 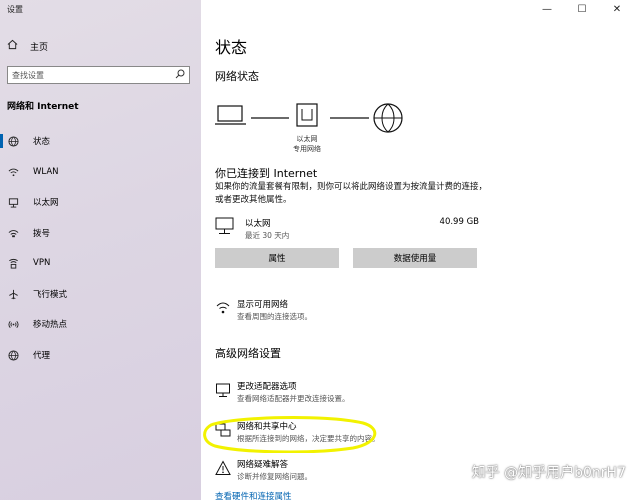 I want to click on adapter-options-link: 更改适配器选项 查看网络适配器并更改连接设置。, so click(x=365, y=394).